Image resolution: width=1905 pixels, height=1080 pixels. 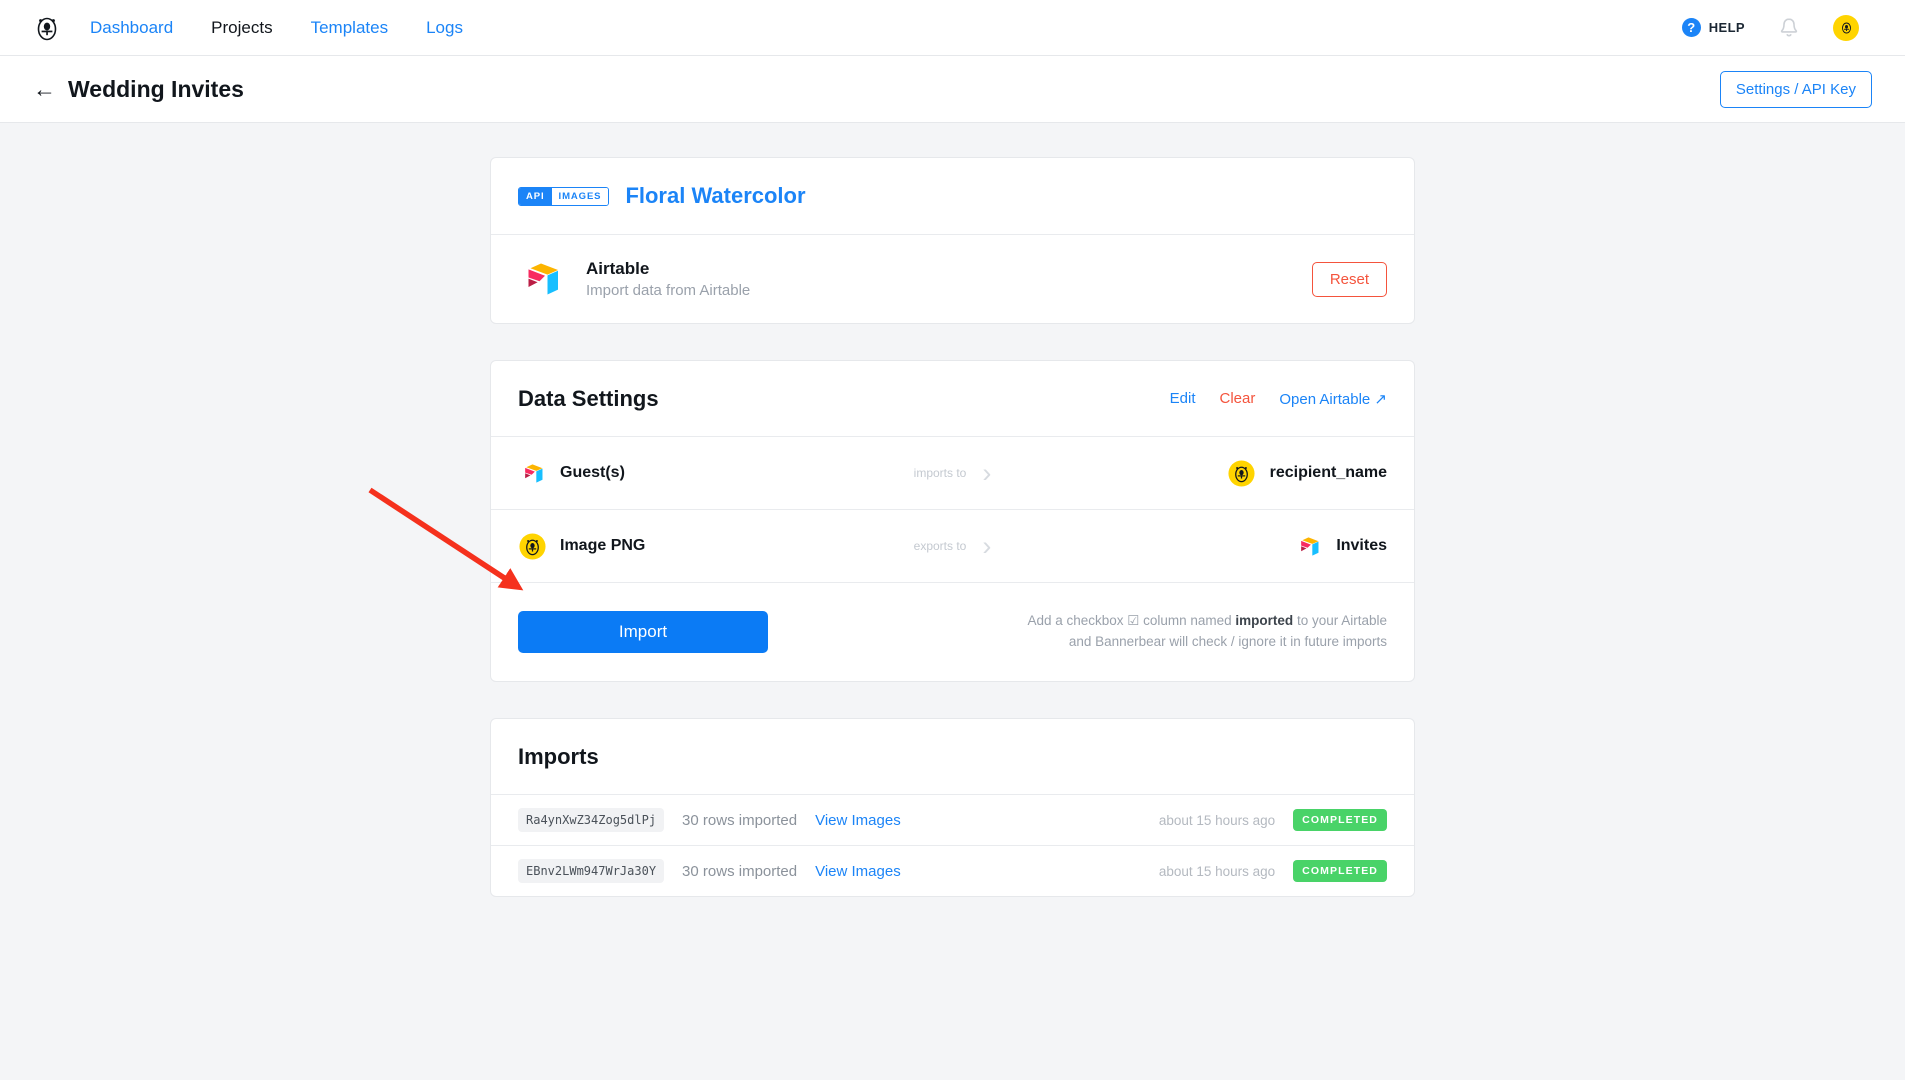 What do you see at coordinates (558, 756) in the screenshot?
I see `imports-title: Imports` at bounding box center [558, 756].